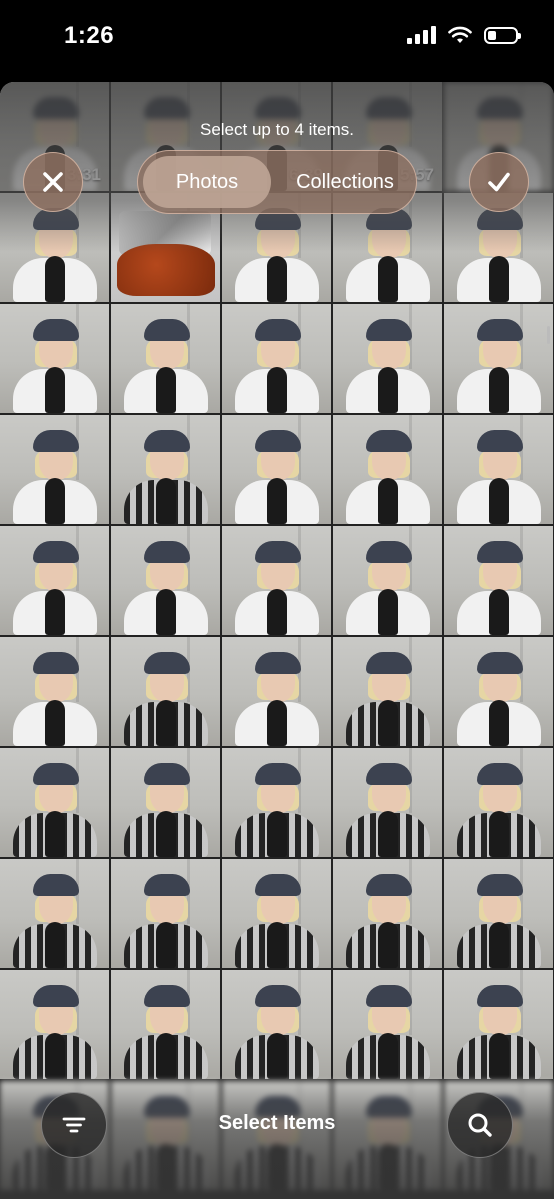  Describe the element at coordinates (89, 35) in the screenshot. I see `status-time: 1:26` at that location.